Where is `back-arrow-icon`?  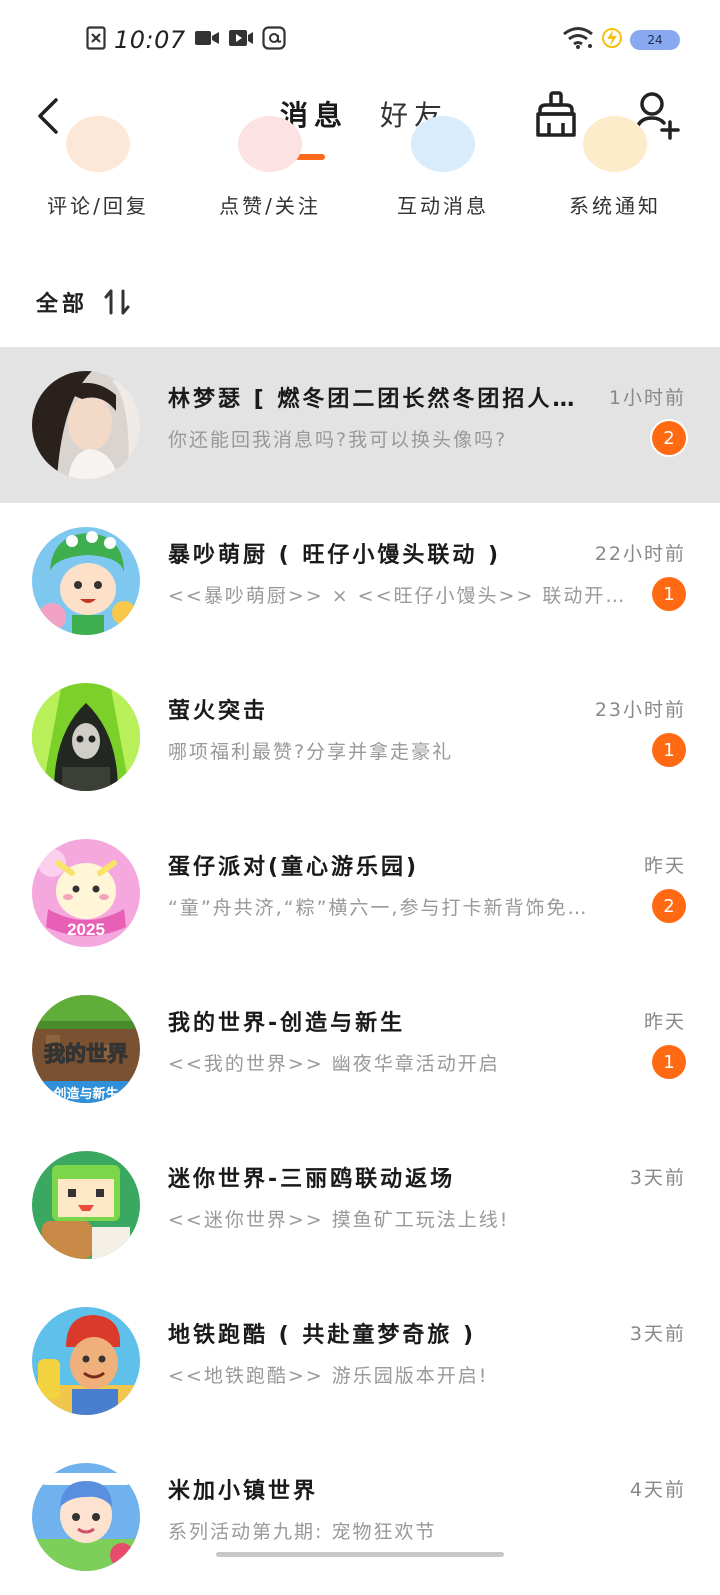 back-arrow-icon is located at coordinates (50, 116).